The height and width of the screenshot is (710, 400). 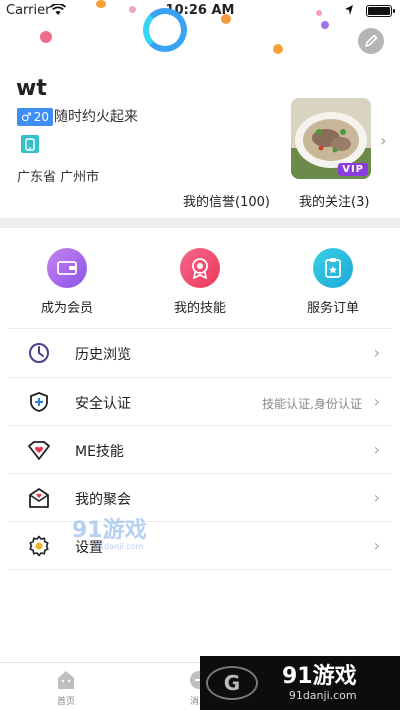 What do you see at coordinates (96, 117) in the screenshot?
I see `profile-slogan: 随时约火起来` at bounding box center [96, 117].